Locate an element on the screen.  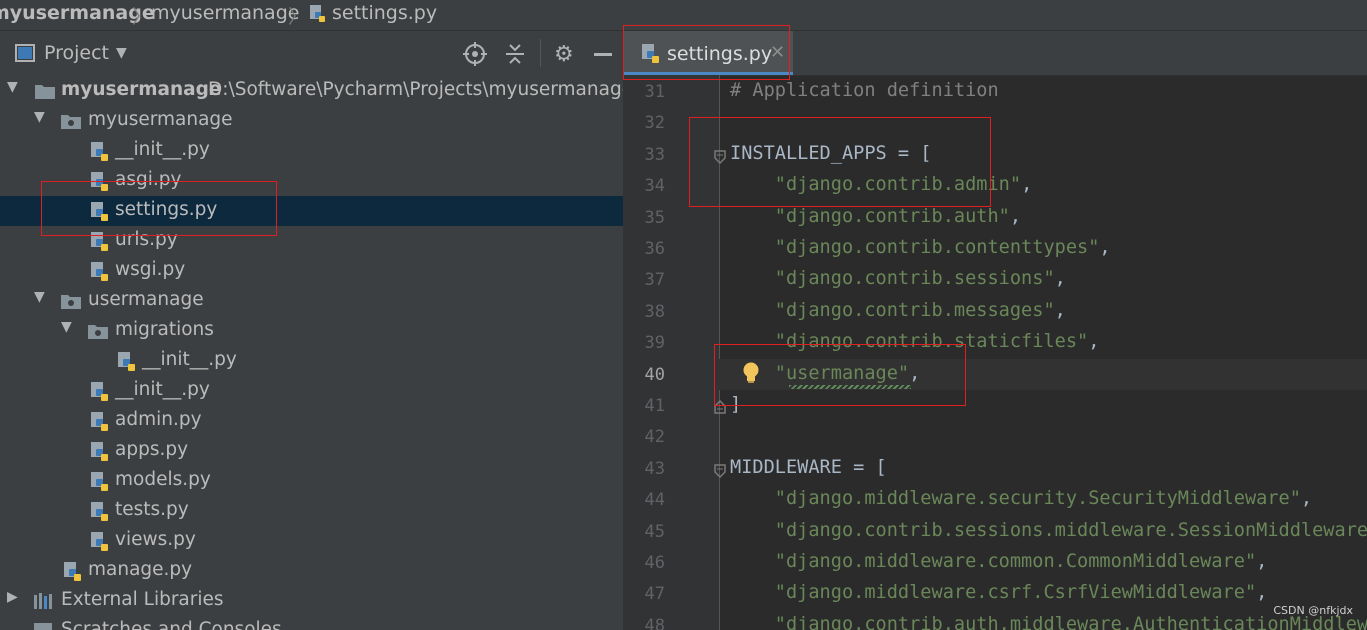
tree-item-external-libraries: ▶ External Libraries is located at coordinates (311, 601).